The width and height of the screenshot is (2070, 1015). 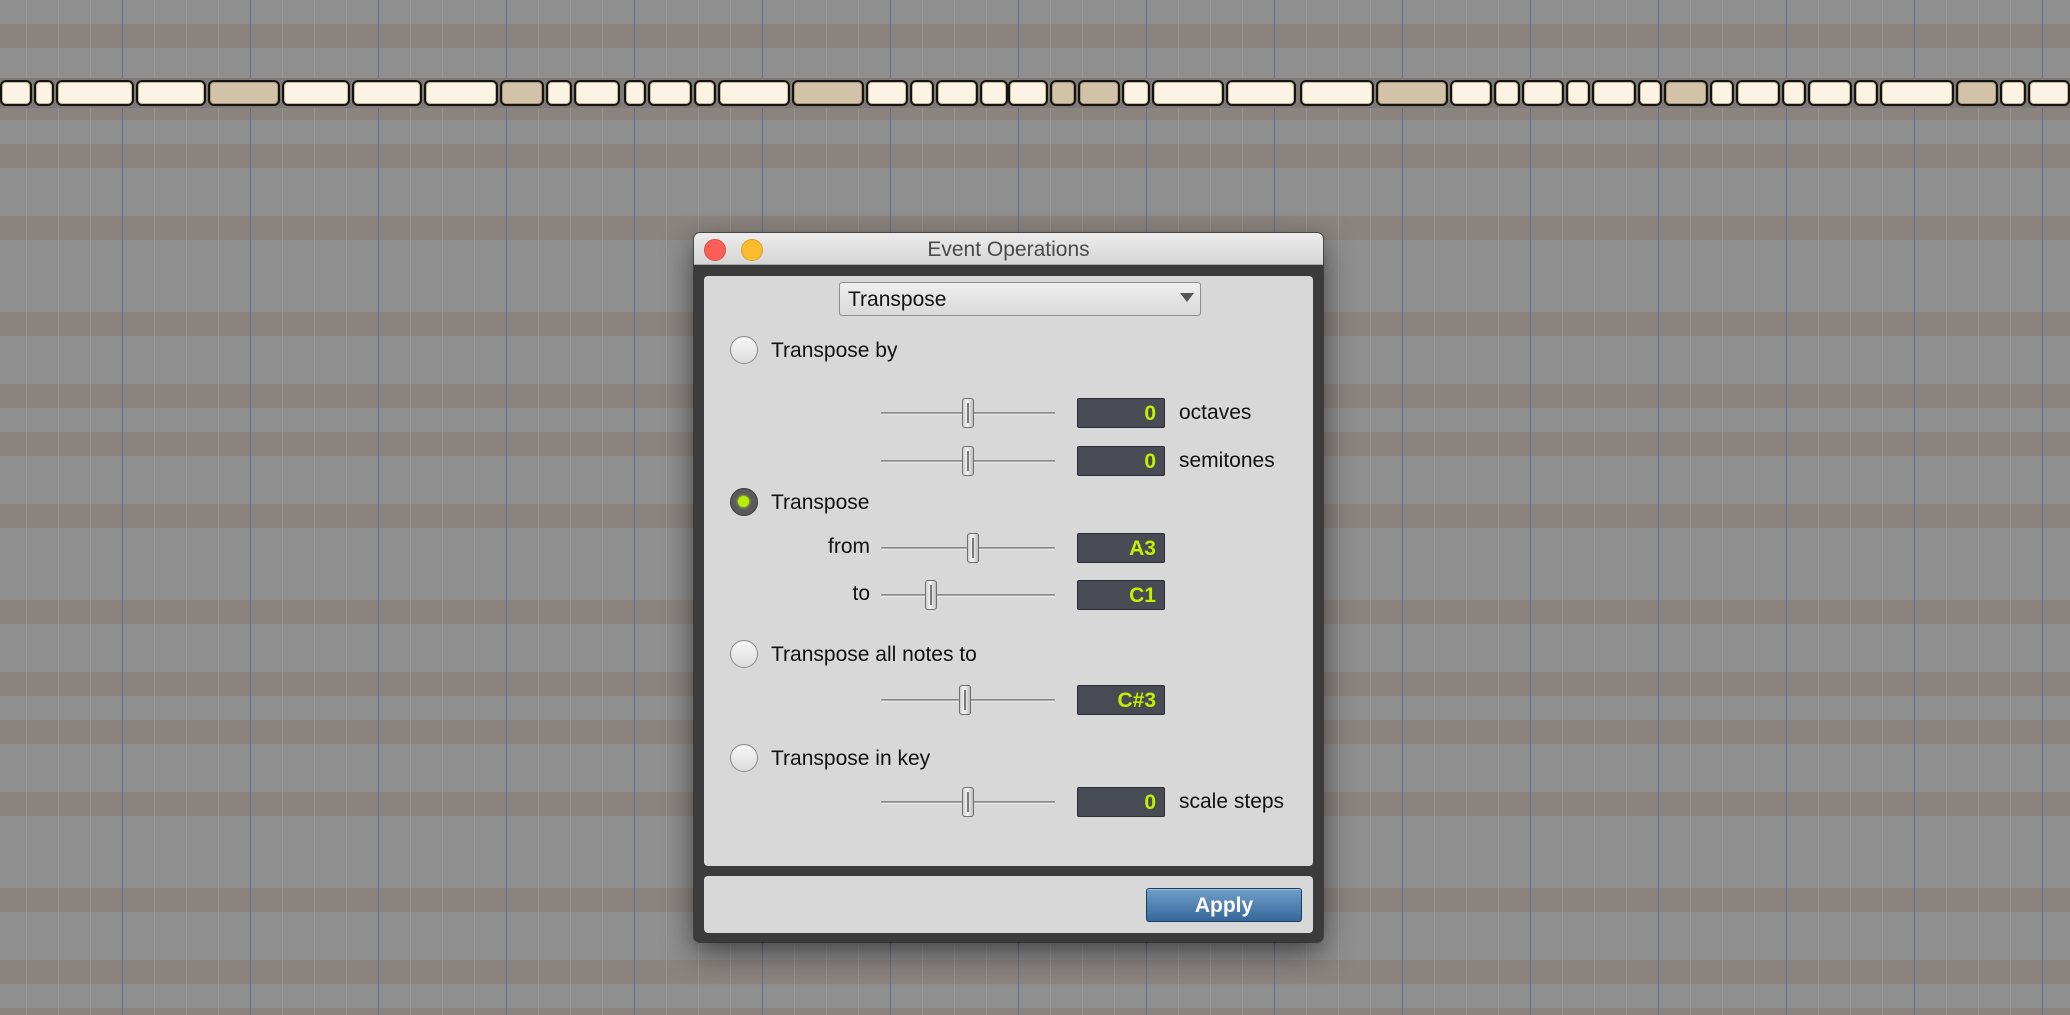 What do you see at coordinates (1121, 461) in the screenshot?
I see `semitones-value-field: 0` at bounding box center [1121, 461].